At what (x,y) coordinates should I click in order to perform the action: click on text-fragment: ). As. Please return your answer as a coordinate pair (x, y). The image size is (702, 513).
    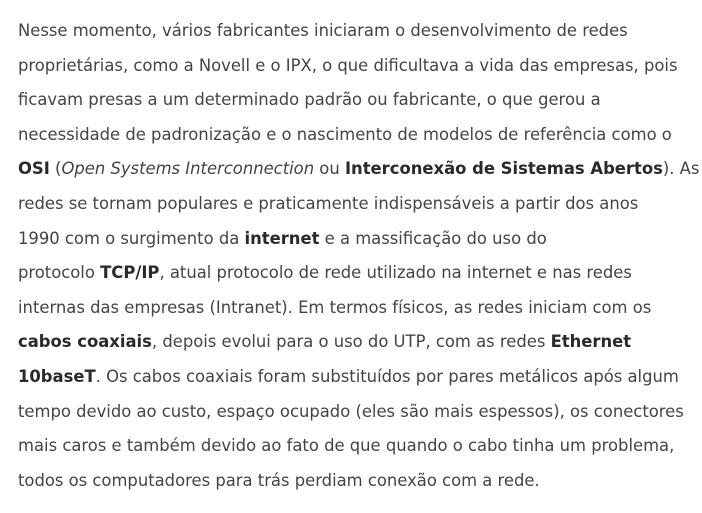
    Looking at the image, I should click on (681, 169).